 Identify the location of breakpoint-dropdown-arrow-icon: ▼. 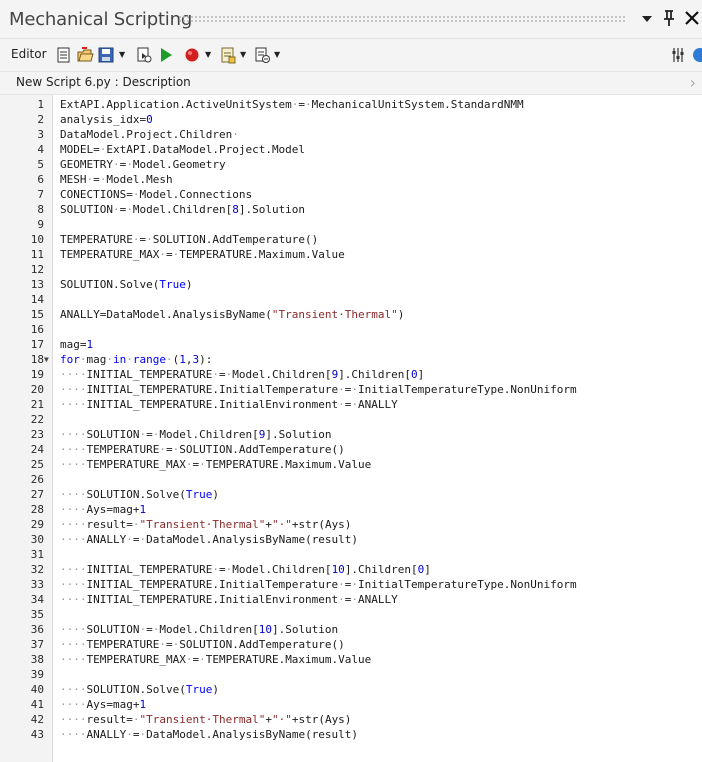
(277, 55).